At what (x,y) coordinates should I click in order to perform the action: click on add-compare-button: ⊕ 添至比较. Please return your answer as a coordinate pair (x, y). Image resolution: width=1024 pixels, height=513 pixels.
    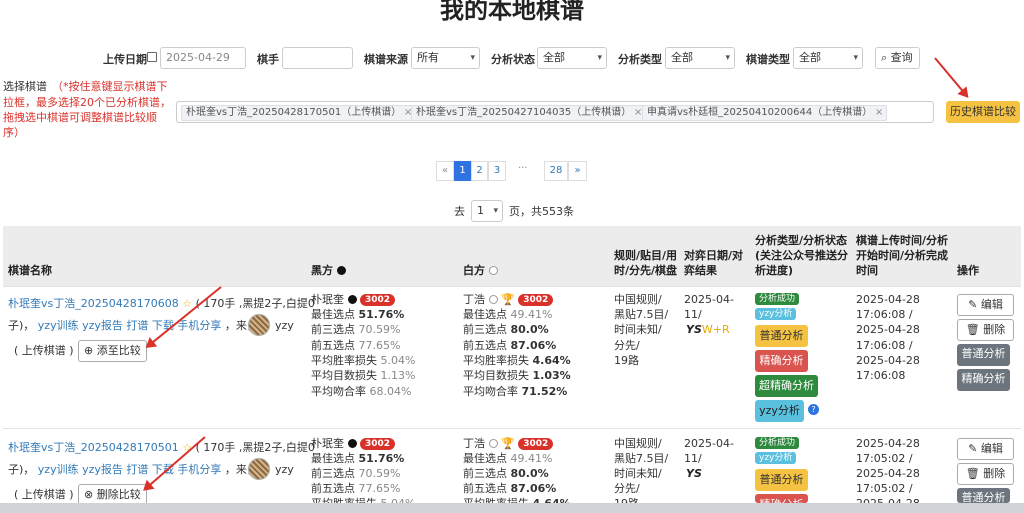
    Looking at the image, I should click on (112, 351).